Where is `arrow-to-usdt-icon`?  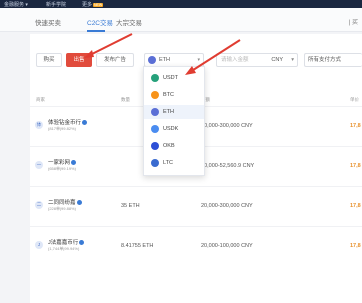
arrow-to-usdt-icon is located at coordinates (213, 57).